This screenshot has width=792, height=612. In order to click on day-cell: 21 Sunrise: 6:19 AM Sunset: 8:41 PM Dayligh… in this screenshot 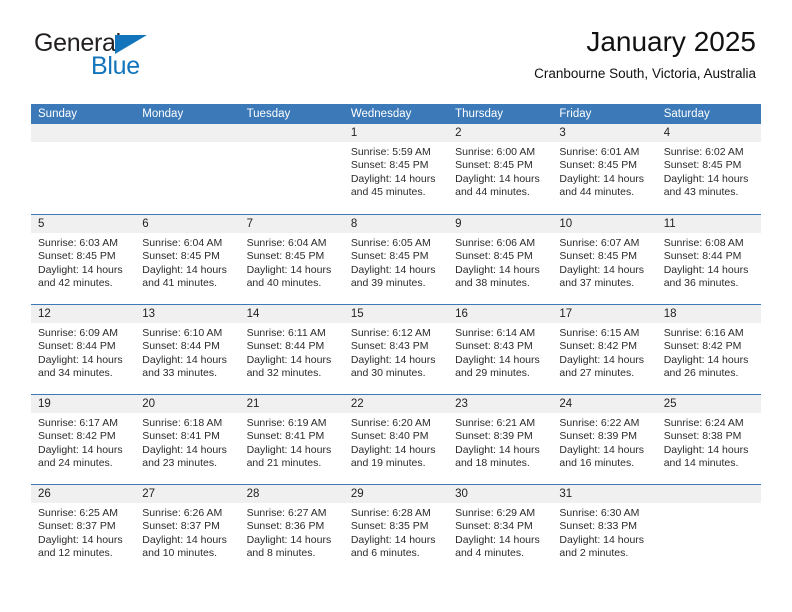, I will do `click(291, 439)`.